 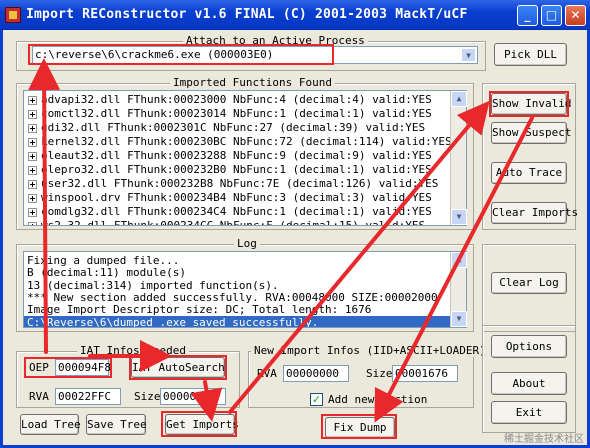 I want to click on arrow-to-get-imports, so click(x=206, y=401).